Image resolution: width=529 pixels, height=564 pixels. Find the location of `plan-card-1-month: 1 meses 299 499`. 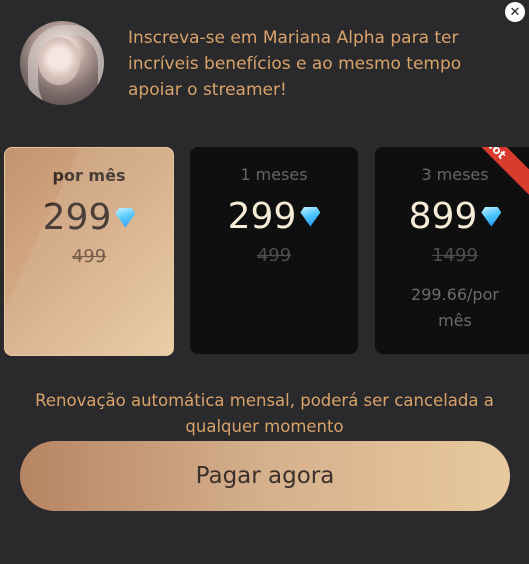

plan-card-1-month: 1 meses 299 499 is located at coordinates (274, 250).